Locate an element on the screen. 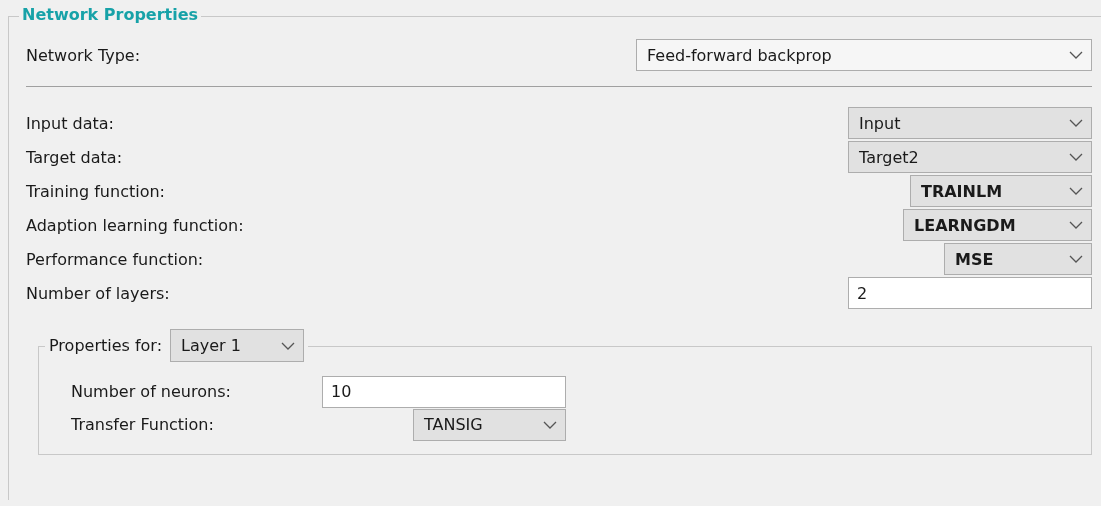 The height and width of the screenshot is (506, 1101). text-field: 10 is located at coordinates (444, 391).